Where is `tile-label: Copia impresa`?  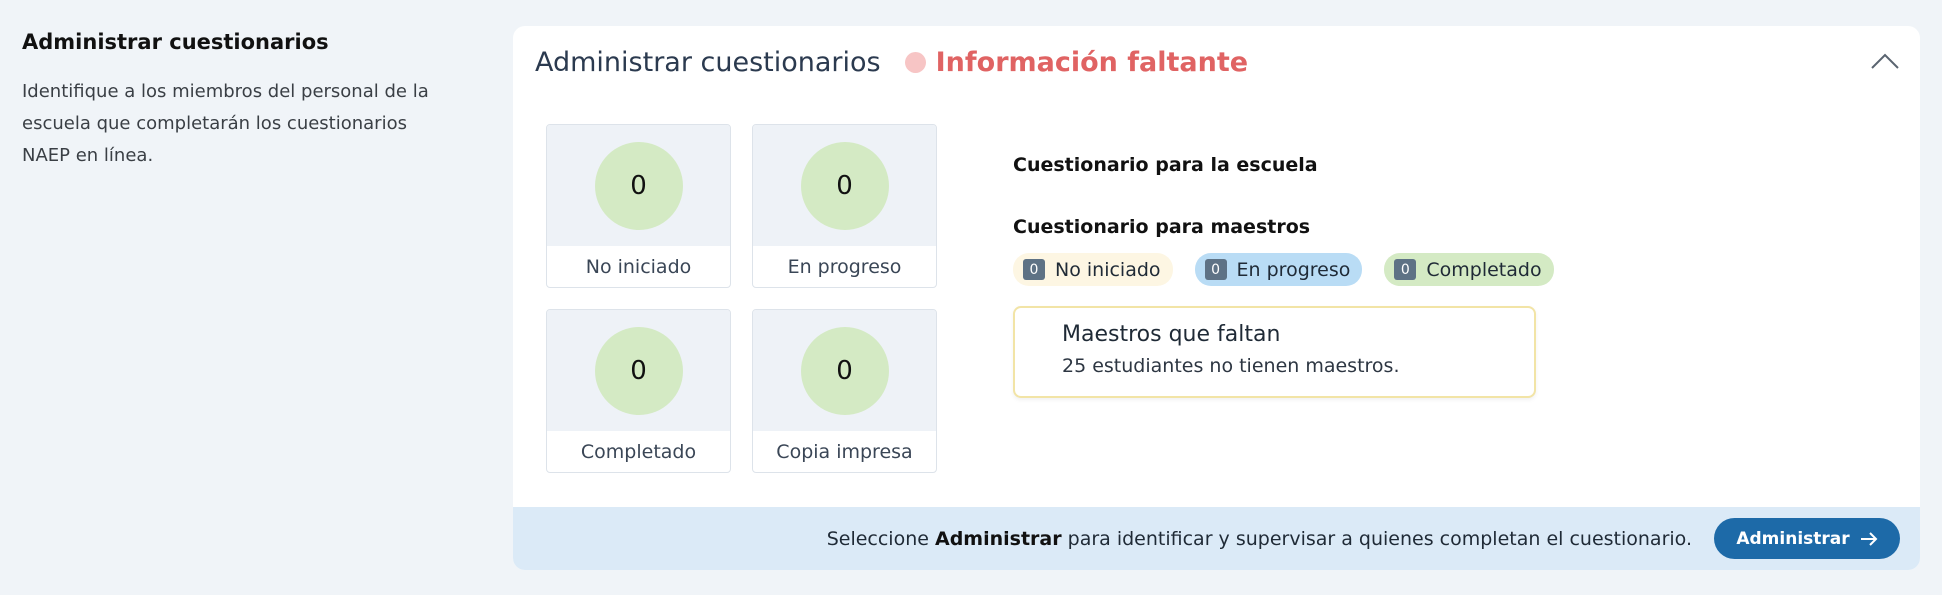
tile-label: Copia impresa is located at coordinates (844, 452).